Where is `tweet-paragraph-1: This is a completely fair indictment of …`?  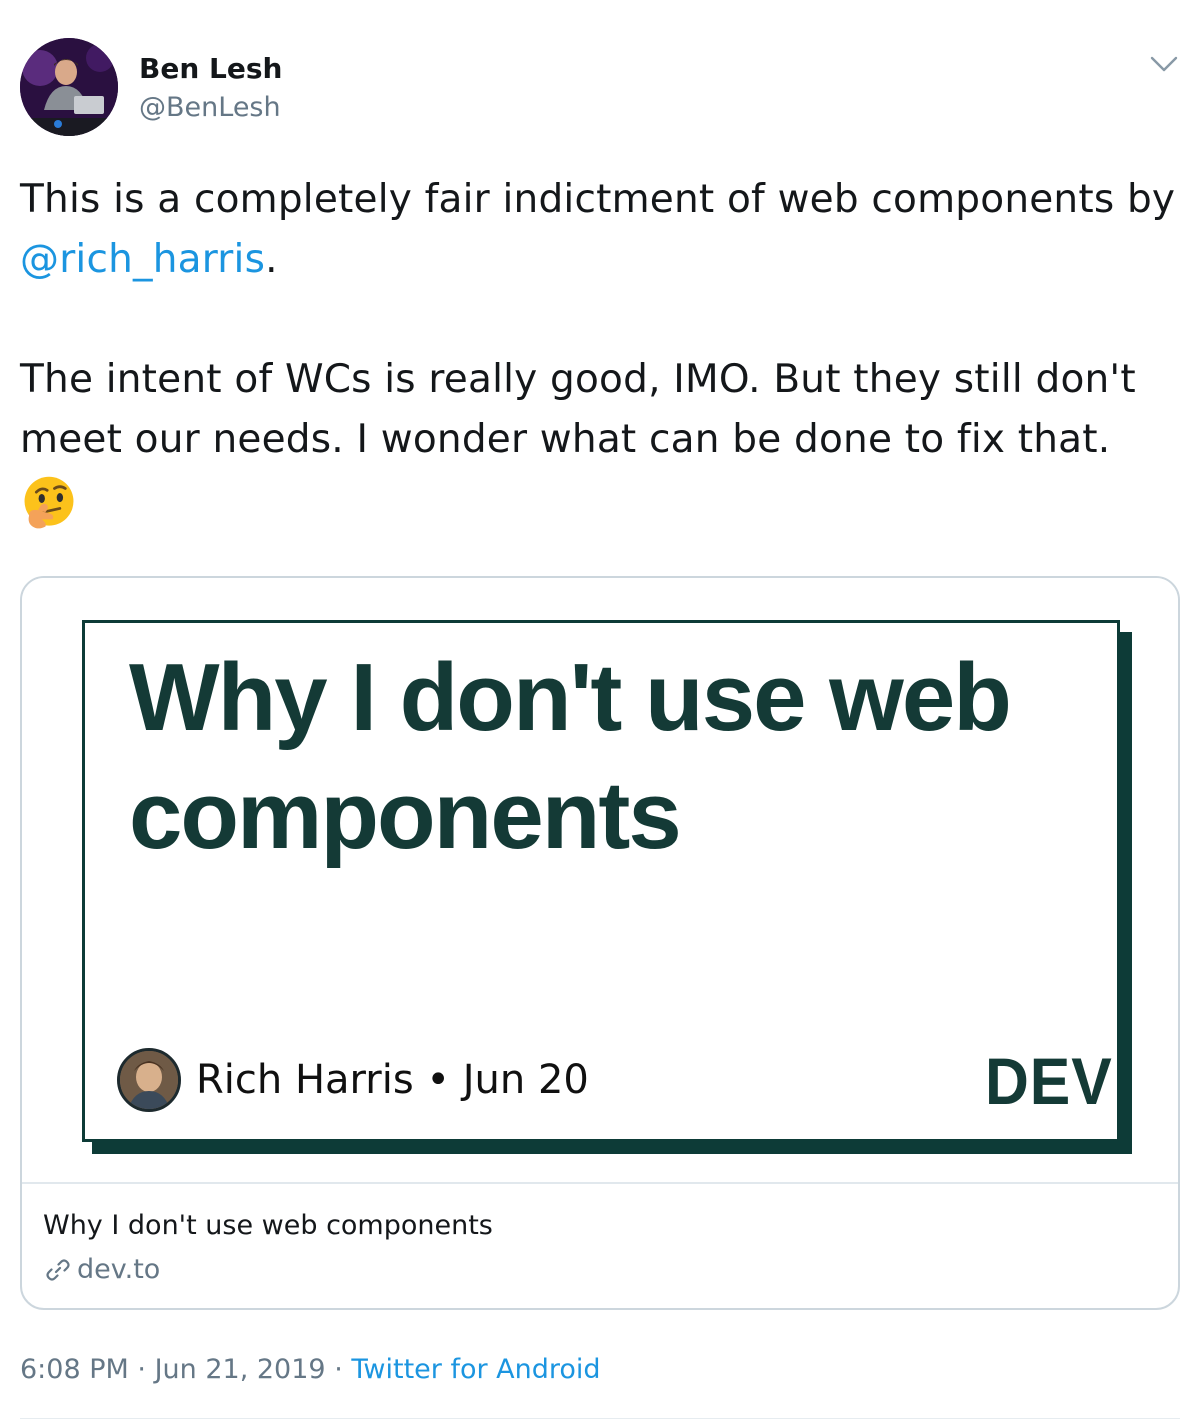
tweet-paragraph-1: This is a completely fair indictment of … is located at coordinates (602, 230).